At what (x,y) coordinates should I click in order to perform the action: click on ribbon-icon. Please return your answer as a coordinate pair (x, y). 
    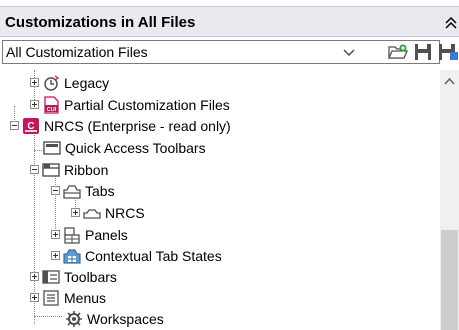
    Looking at the image, I should click on (51, 169).